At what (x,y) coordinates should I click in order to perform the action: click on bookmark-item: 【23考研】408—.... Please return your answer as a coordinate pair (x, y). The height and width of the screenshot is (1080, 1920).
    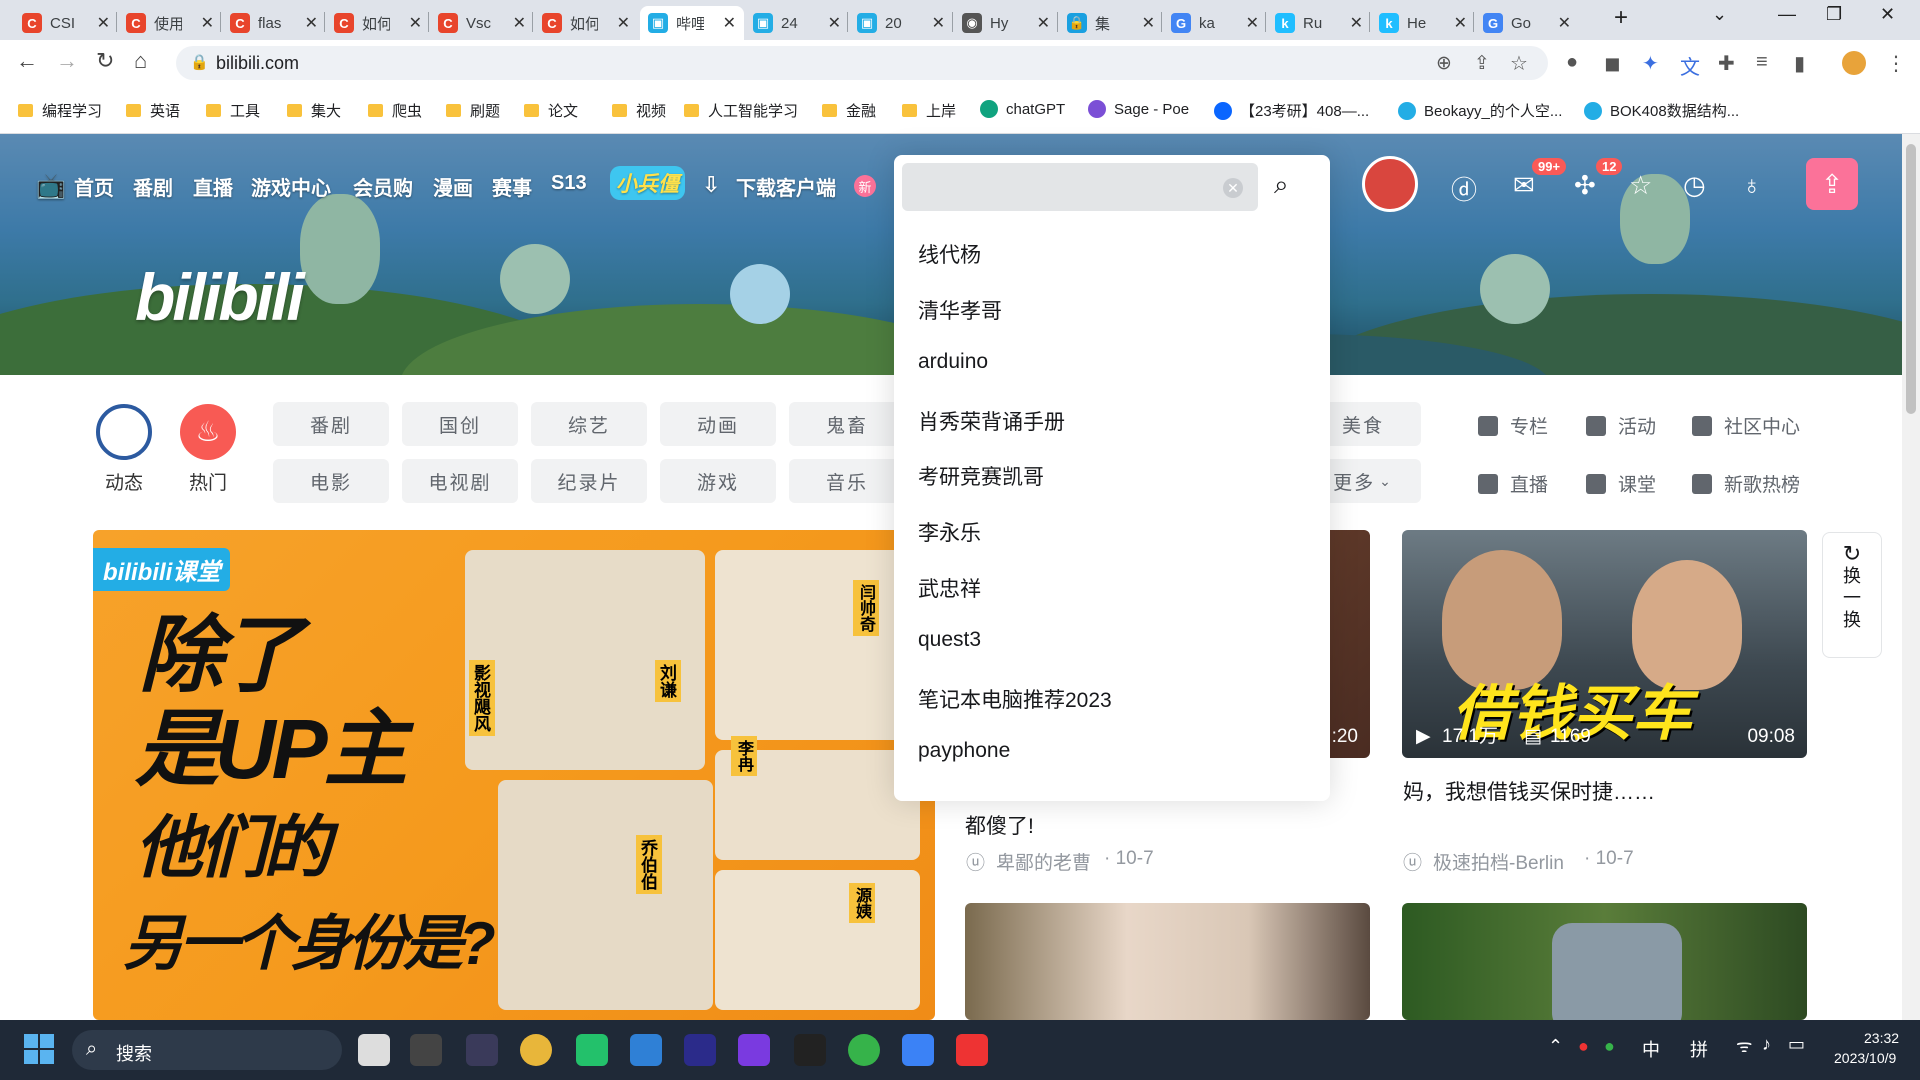
    Looking at the image, I should click on (1291, 110).